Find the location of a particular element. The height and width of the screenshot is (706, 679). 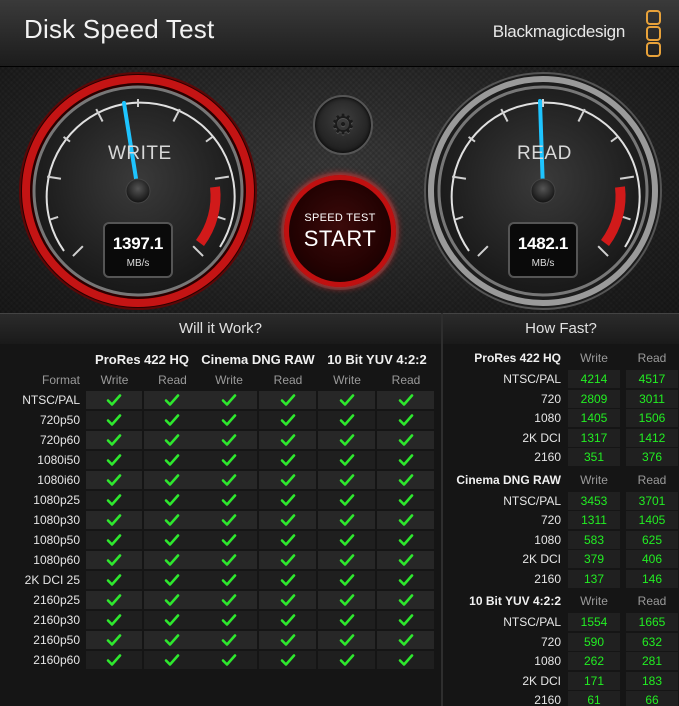

table-row: NTSC/PAL is located at coordinates (220, 400).